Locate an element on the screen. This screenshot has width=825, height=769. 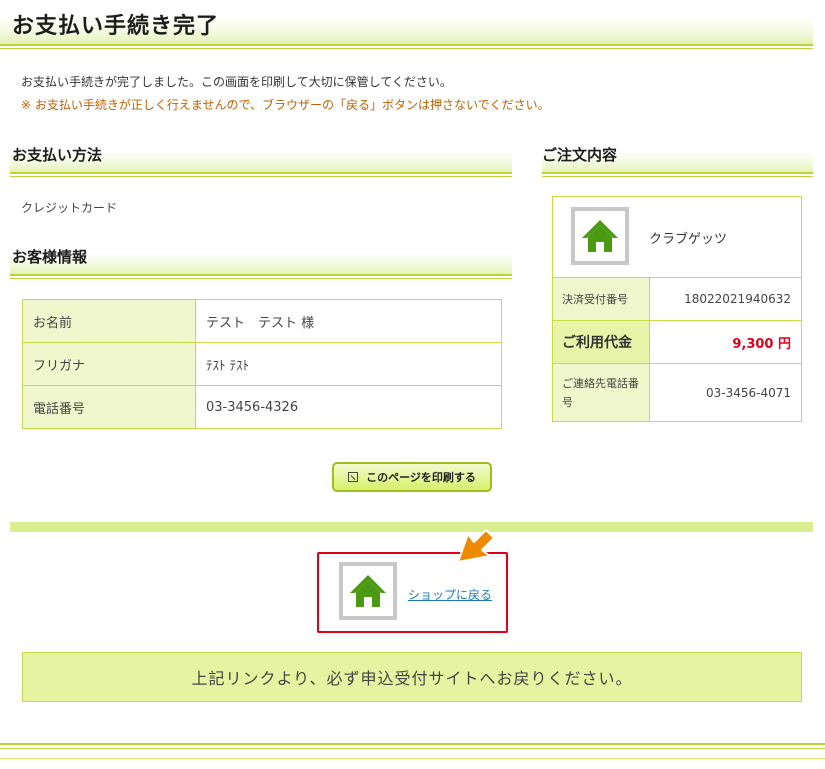
table-row: 電話番号 03-3456-4326 is located at coordinates (262, 407).